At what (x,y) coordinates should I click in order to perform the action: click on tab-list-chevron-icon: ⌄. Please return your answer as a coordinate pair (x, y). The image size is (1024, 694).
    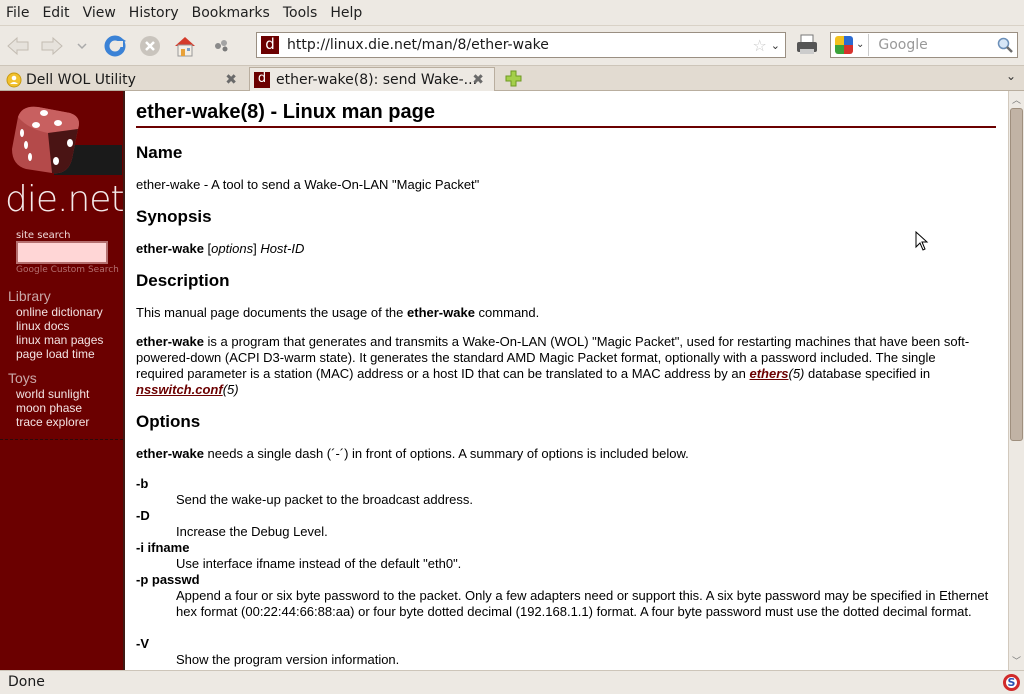
    Looking at the image, I should click on (1011, 76).